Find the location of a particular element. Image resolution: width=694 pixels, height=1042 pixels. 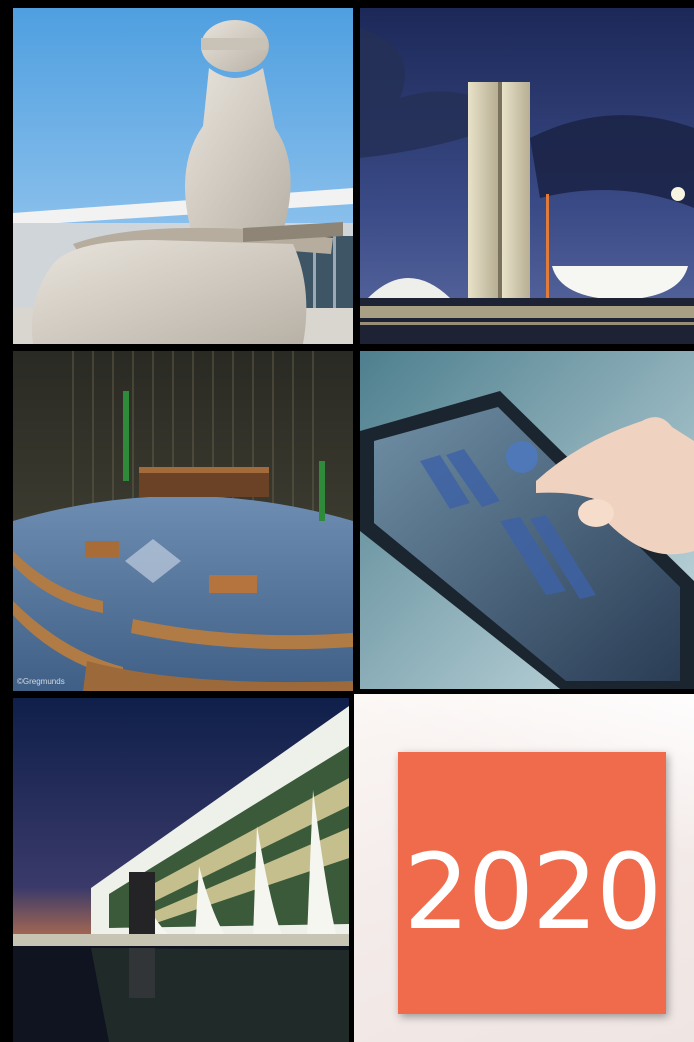

photo-credit: ©Gregmunds is located at coordinates (41, 681).